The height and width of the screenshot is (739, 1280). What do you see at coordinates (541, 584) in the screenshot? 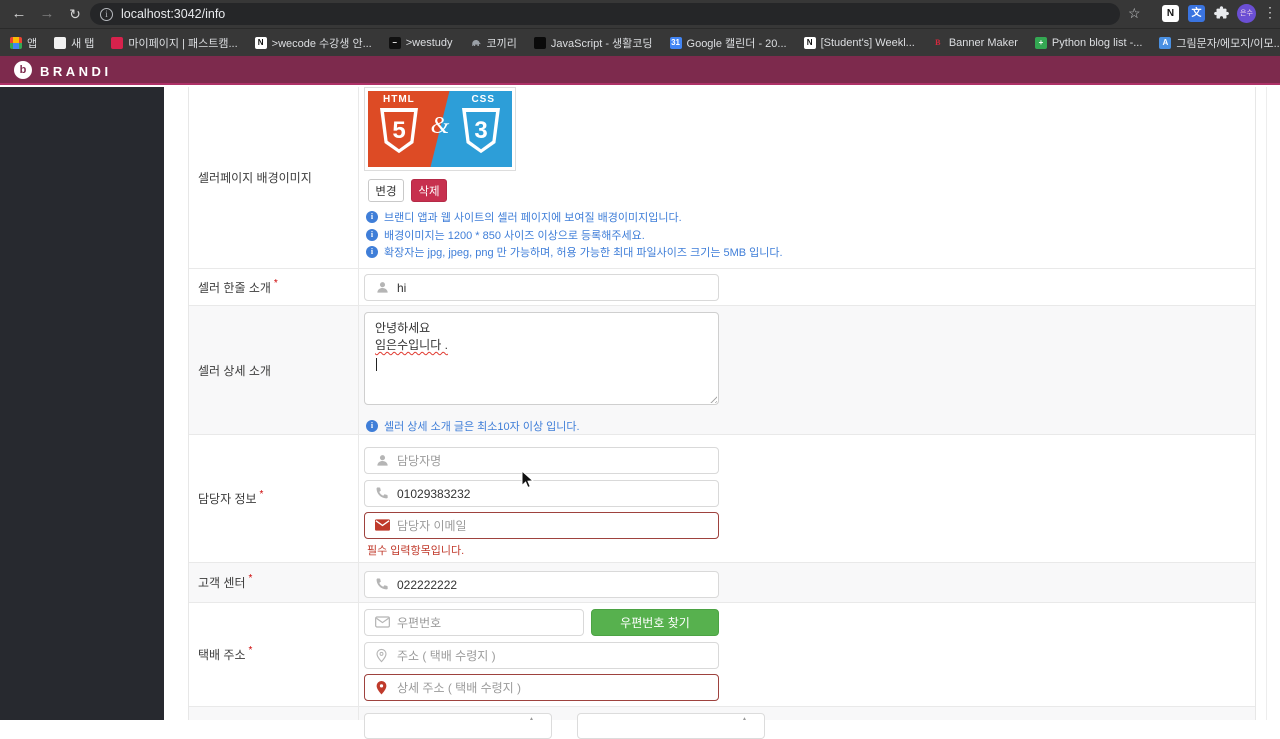
I see `customer-center-input` at bounding box center [541, 584].